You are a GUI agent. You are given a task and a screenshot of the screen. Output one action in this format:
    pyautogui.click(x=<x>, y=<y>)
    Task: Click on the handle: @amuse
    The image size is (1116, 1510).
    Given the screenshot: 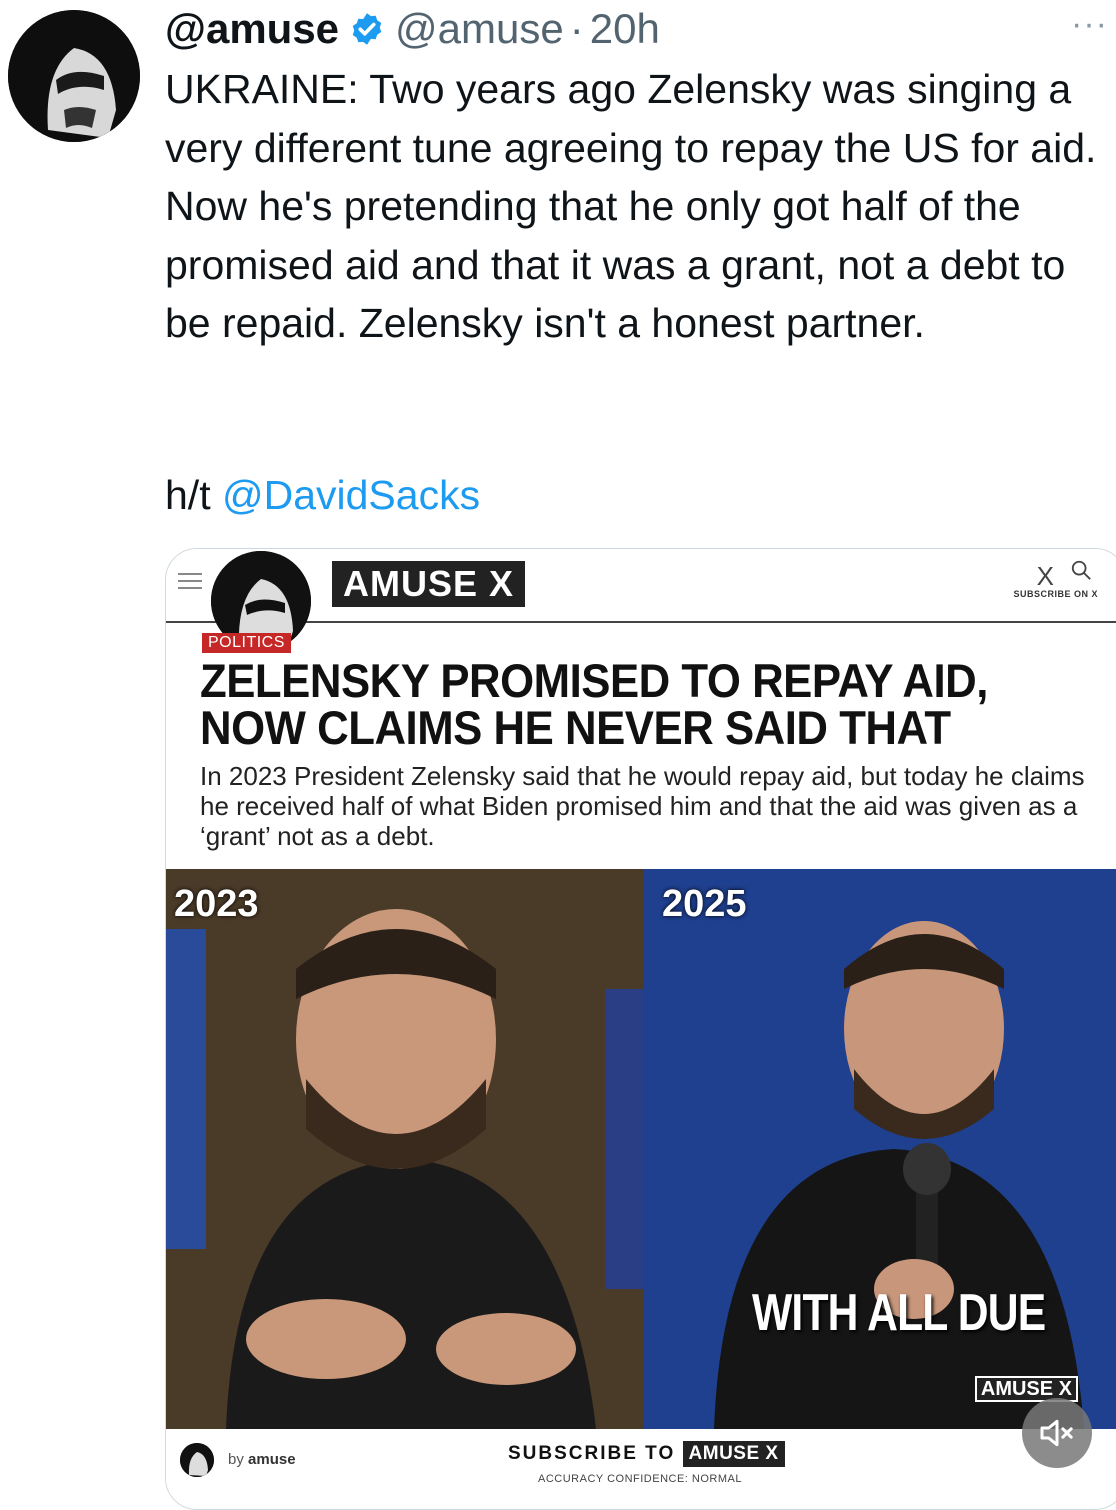 What is the action you would take?
    pyautogui.click(x=479, y=29)
    